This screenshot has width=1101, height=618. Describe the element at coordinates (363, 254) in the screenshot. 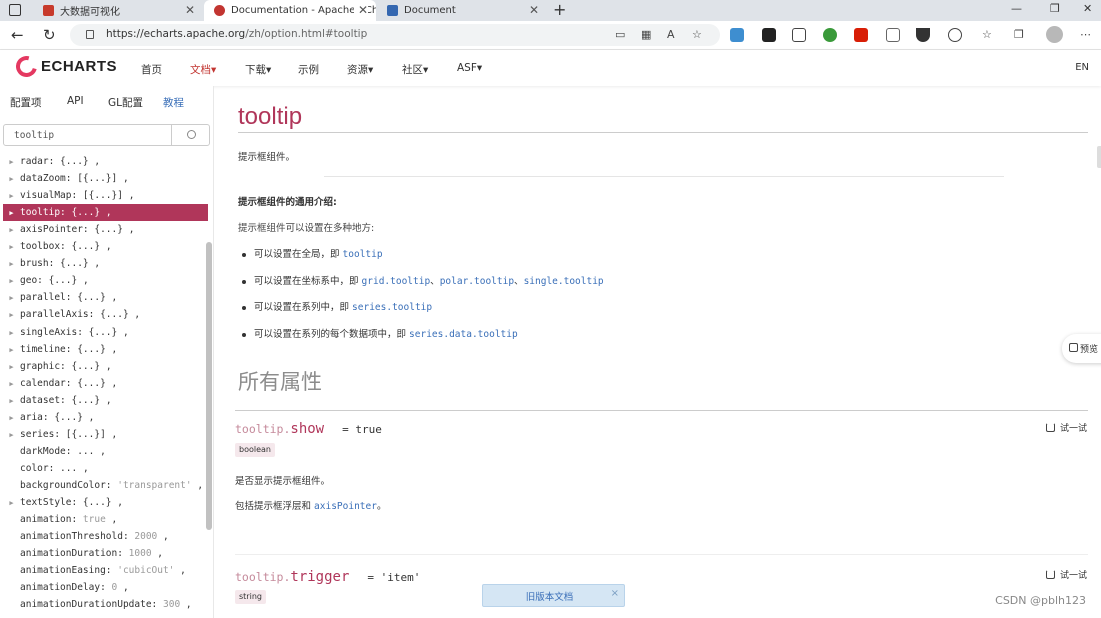

I see `option-link: tooltip` at that location.